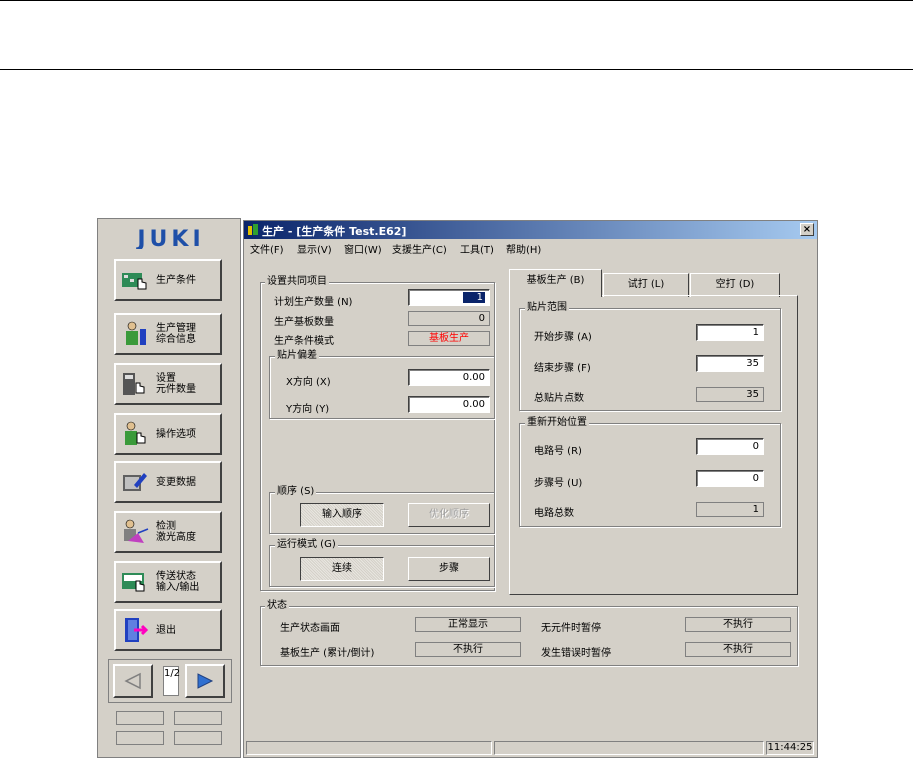  What do you see at coordinates (449, 515) in the screenshot?
I see `optimize-order-button: 优化顺序` at bounding box center [449, 515].